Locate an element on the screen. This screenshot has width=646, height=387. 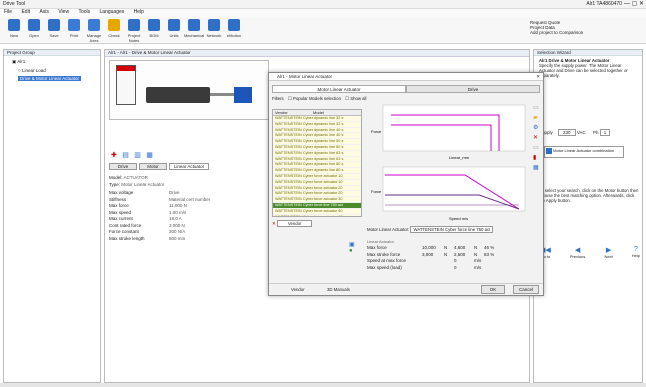
tab-linear-actuator: Linear Actuator is located at coordinates (189, 166).